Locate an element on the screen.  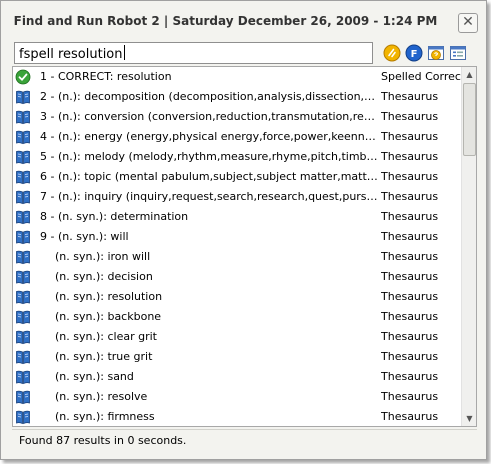
close-button: ✕ is located at coordinates (468, 23).